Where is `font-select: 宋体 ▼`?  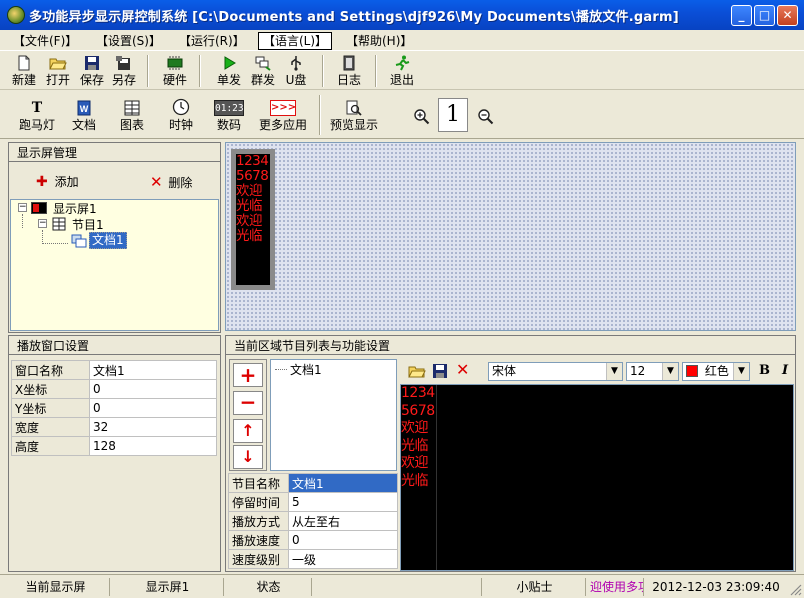 font-select: 宋体 ▼ is located at coordinates (555, 371).